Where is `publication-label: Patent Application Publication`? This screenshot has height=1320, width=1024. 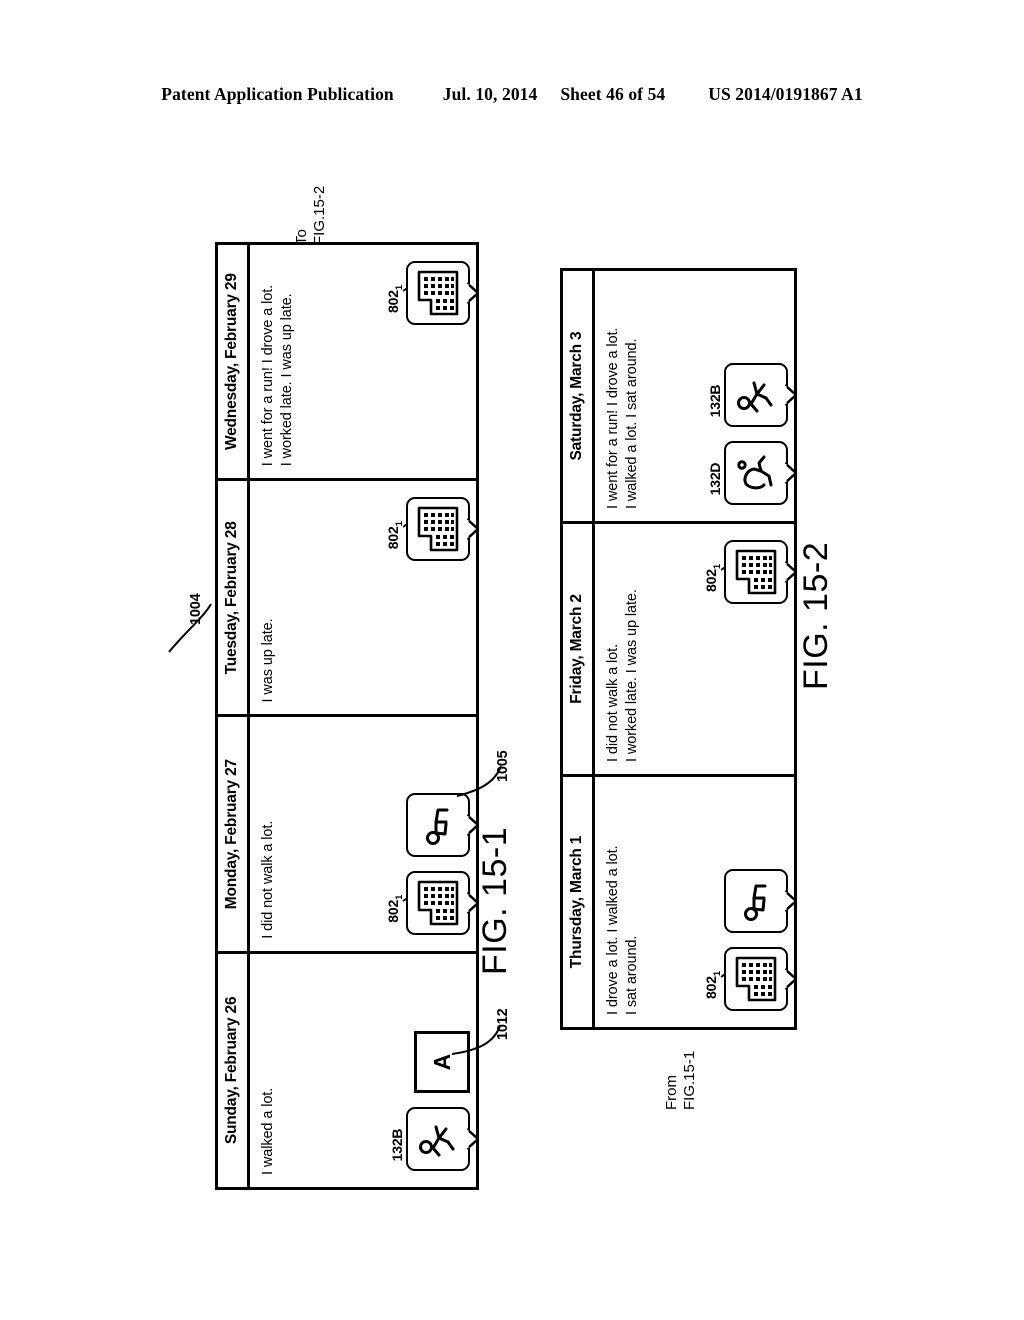 publication-label: Patent Application Publication is located at coordinates (277, 94).